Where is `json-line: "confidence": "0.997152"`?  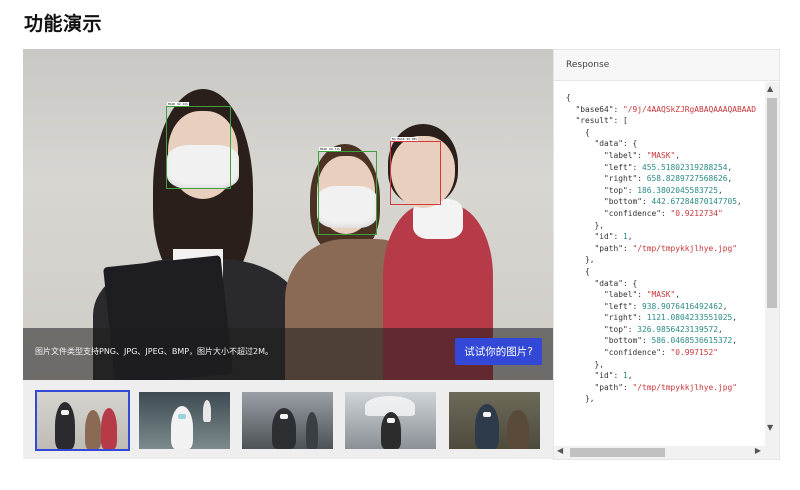 json-line: "confidence": "0.997152" is located at coordinates (642, 353).